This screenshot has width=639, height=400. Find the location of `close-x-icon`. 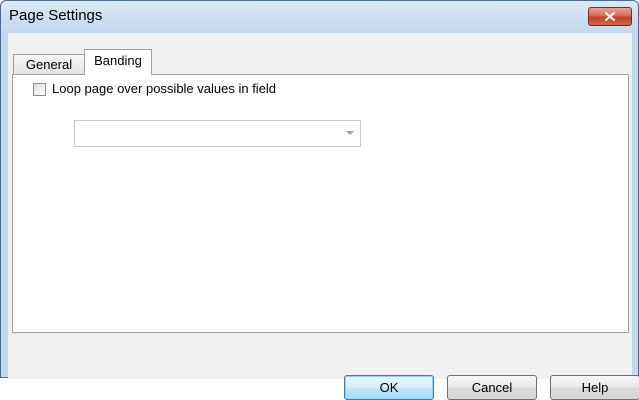

close-x-icon is located at coordinates (610, 16).